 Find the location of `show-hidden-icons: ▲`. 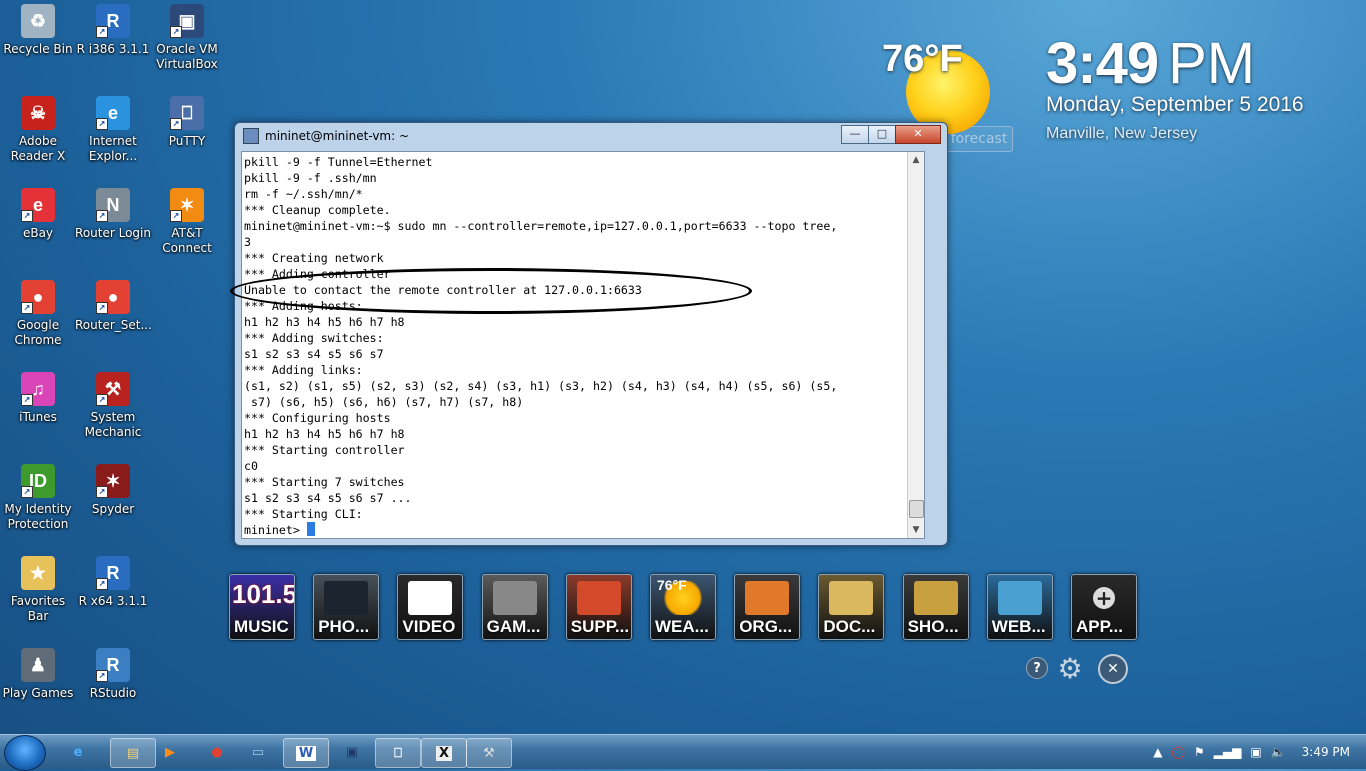

show-hidden-icons: ▲ is located at coordinates (1157, 752).